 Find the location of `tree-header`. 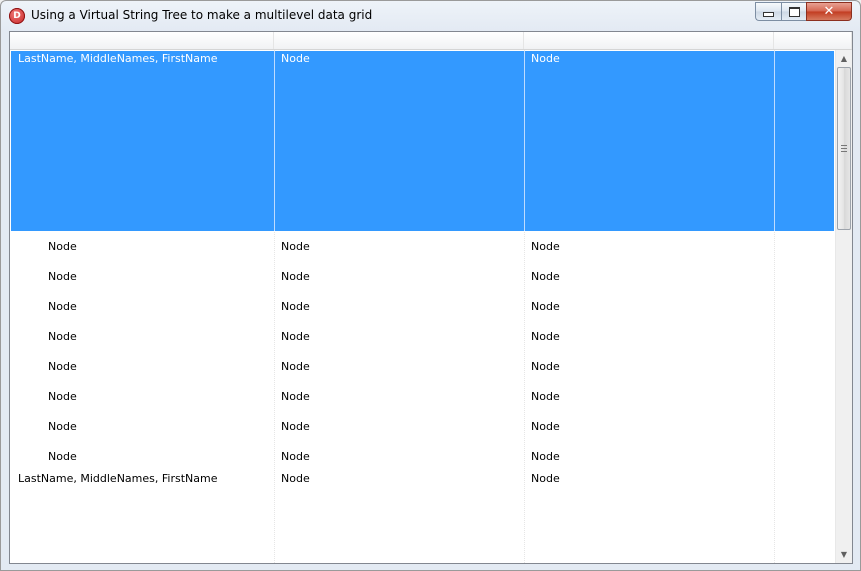

tree-header is located at coordinates (431, 41).